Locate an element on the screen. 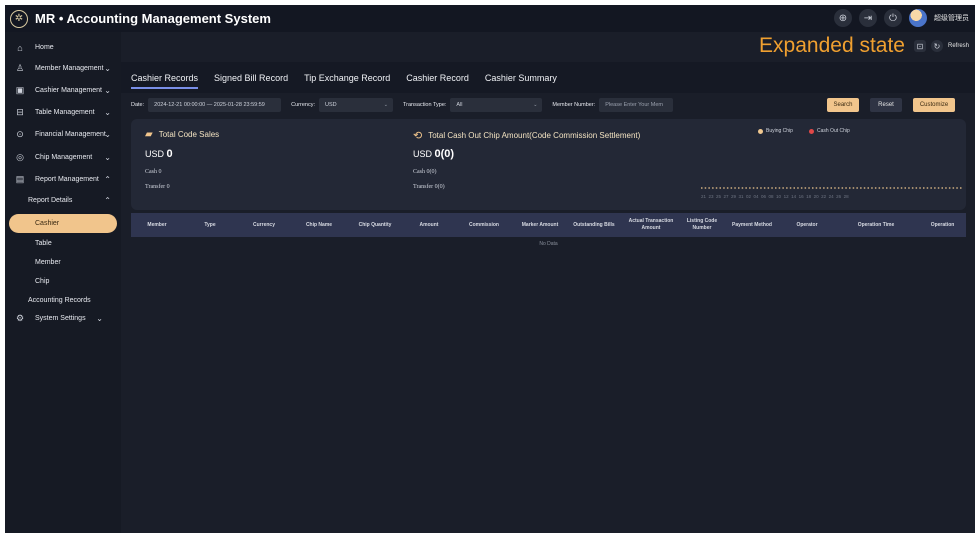 Image resolution: width=980 pixels, height=535 pixels. tab-tip-exchange-record: Tip Exchange Record is located at coordinates (347, 77).